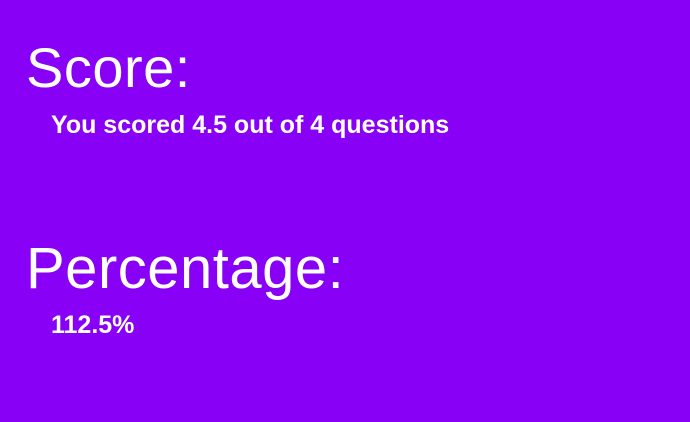 Image resolution: width=690 pixels, height=422 pixels. I want to click on score-summary: You scored 4.5 out of 4 questions, so click(250, 125).